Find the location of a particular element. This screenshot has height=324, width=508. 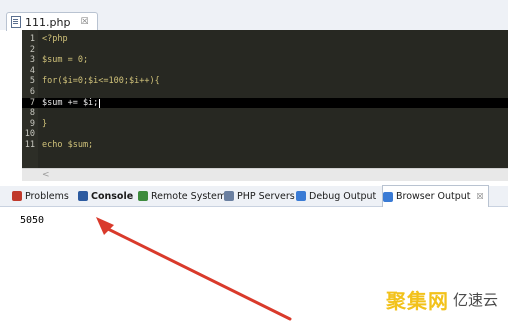

line-number: 11 is located at coordinates (29, 145).